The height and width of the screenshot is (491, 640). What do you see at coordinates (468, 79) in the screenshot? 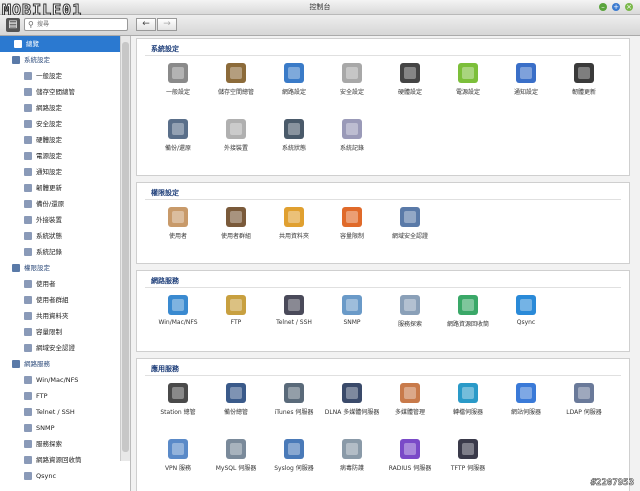
I see `control-panel-item: 電源設定` at bounding box center [468, 79].